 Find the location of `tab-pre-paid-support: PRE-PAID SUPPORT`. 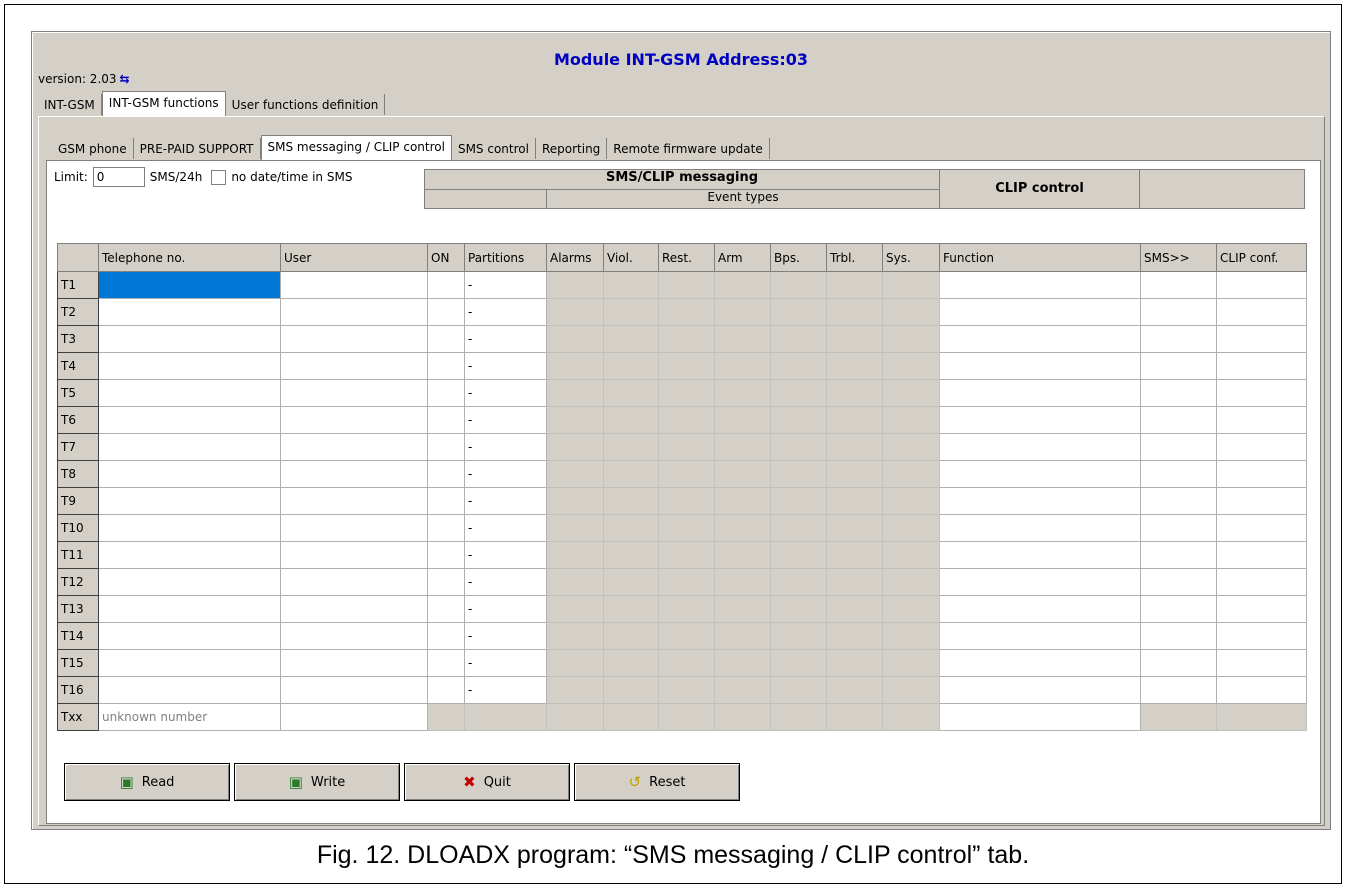

tab-pre-paid-support: PRE-PAID SUPPORT is located at coordinates (197, 148).